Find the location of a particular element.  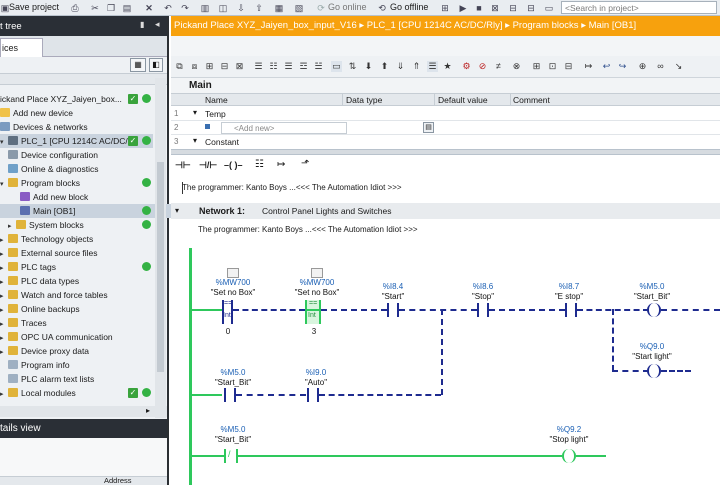

operand-address: %I8.4 is located at coordinates (393, 286).